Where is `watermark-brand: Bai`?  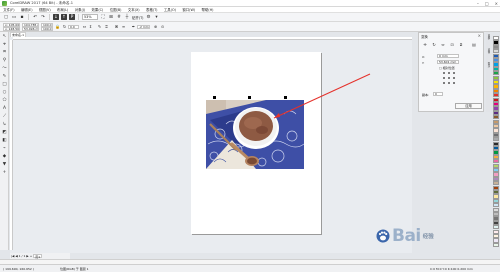
watermark-brand: Bai is located at coordinates (406, 236).